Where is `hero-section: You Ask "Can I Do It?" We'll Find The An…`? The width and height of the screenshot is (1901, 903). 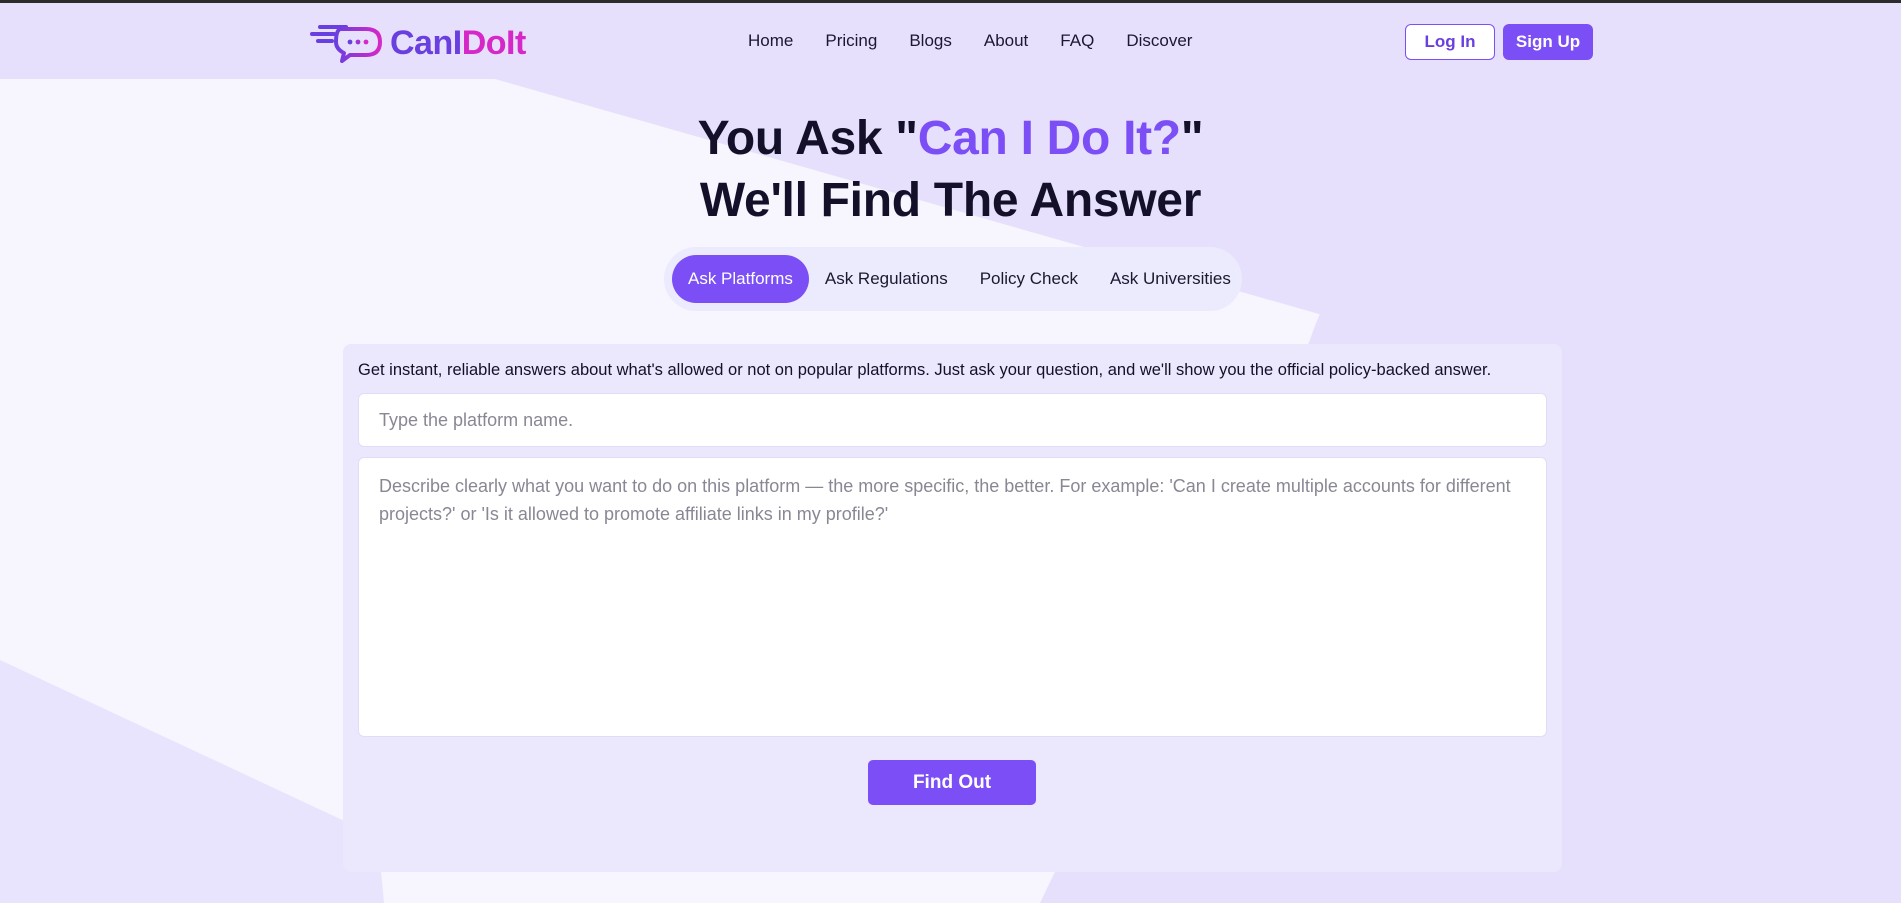 hero-section: You Ask "Can I Do It?" We'll Find The An… is located at coordinates (950, 170).